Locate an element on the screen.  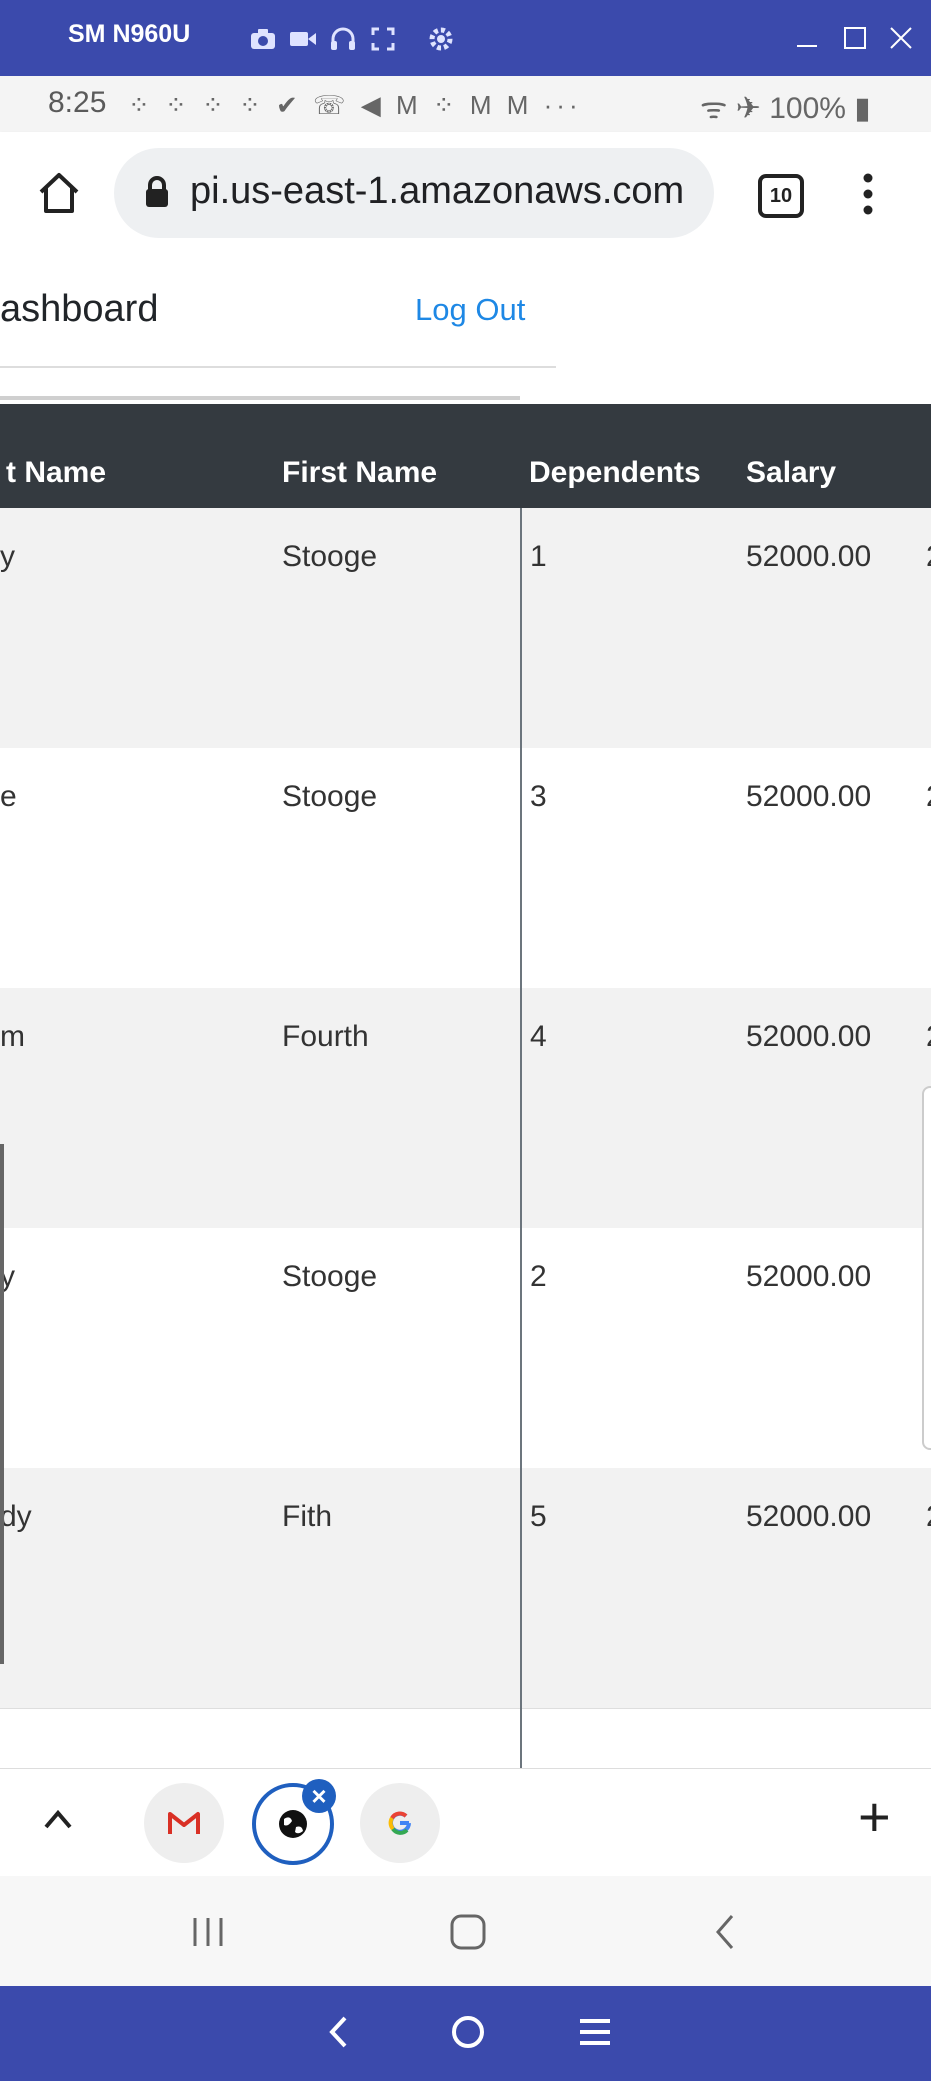
cell-dependents: 5 is located at coordinates (538, 1516).